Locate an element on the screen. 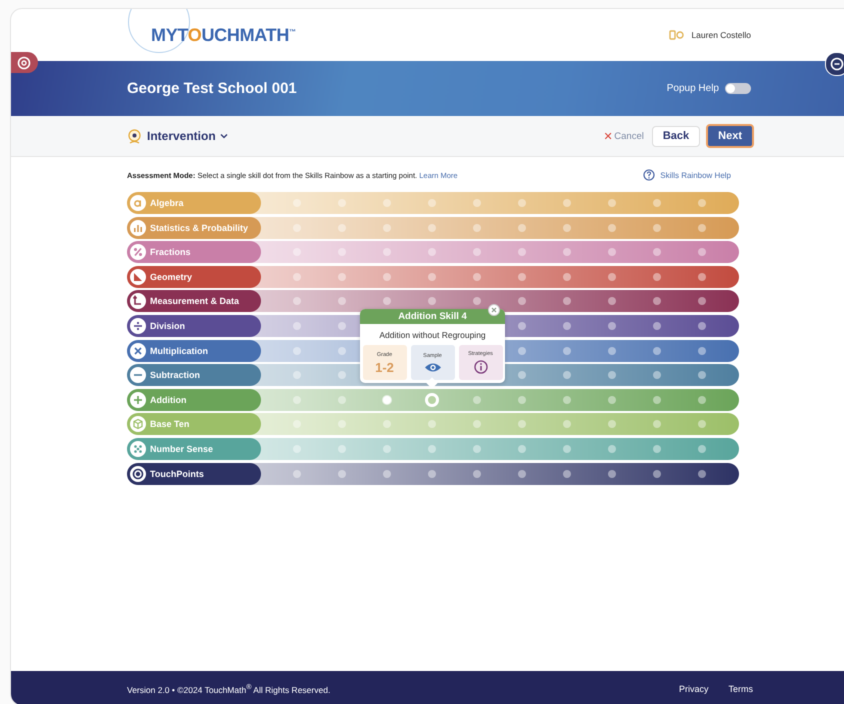 Image resolution: width=844 pixels, height=704 pixels. logo: MYTOUCHMATH$^{™}$ is located at coordinates (223, 35).